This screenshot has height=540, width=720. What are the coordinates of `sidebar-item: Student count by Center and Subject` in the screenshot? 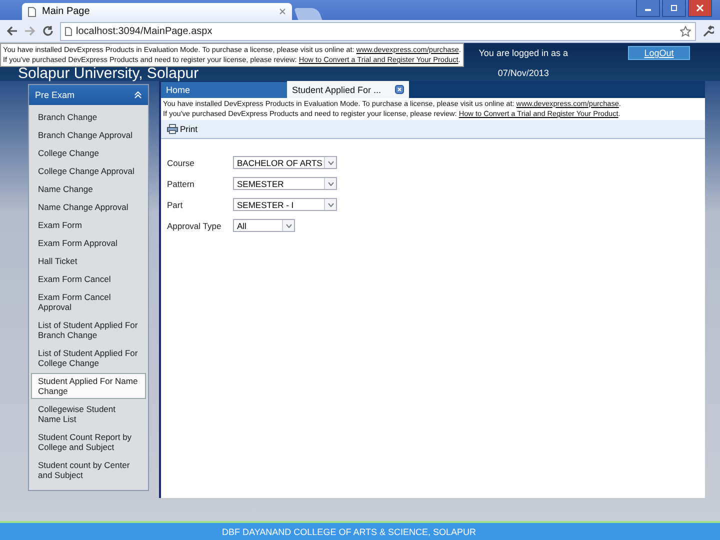 It's located at (88, 470).